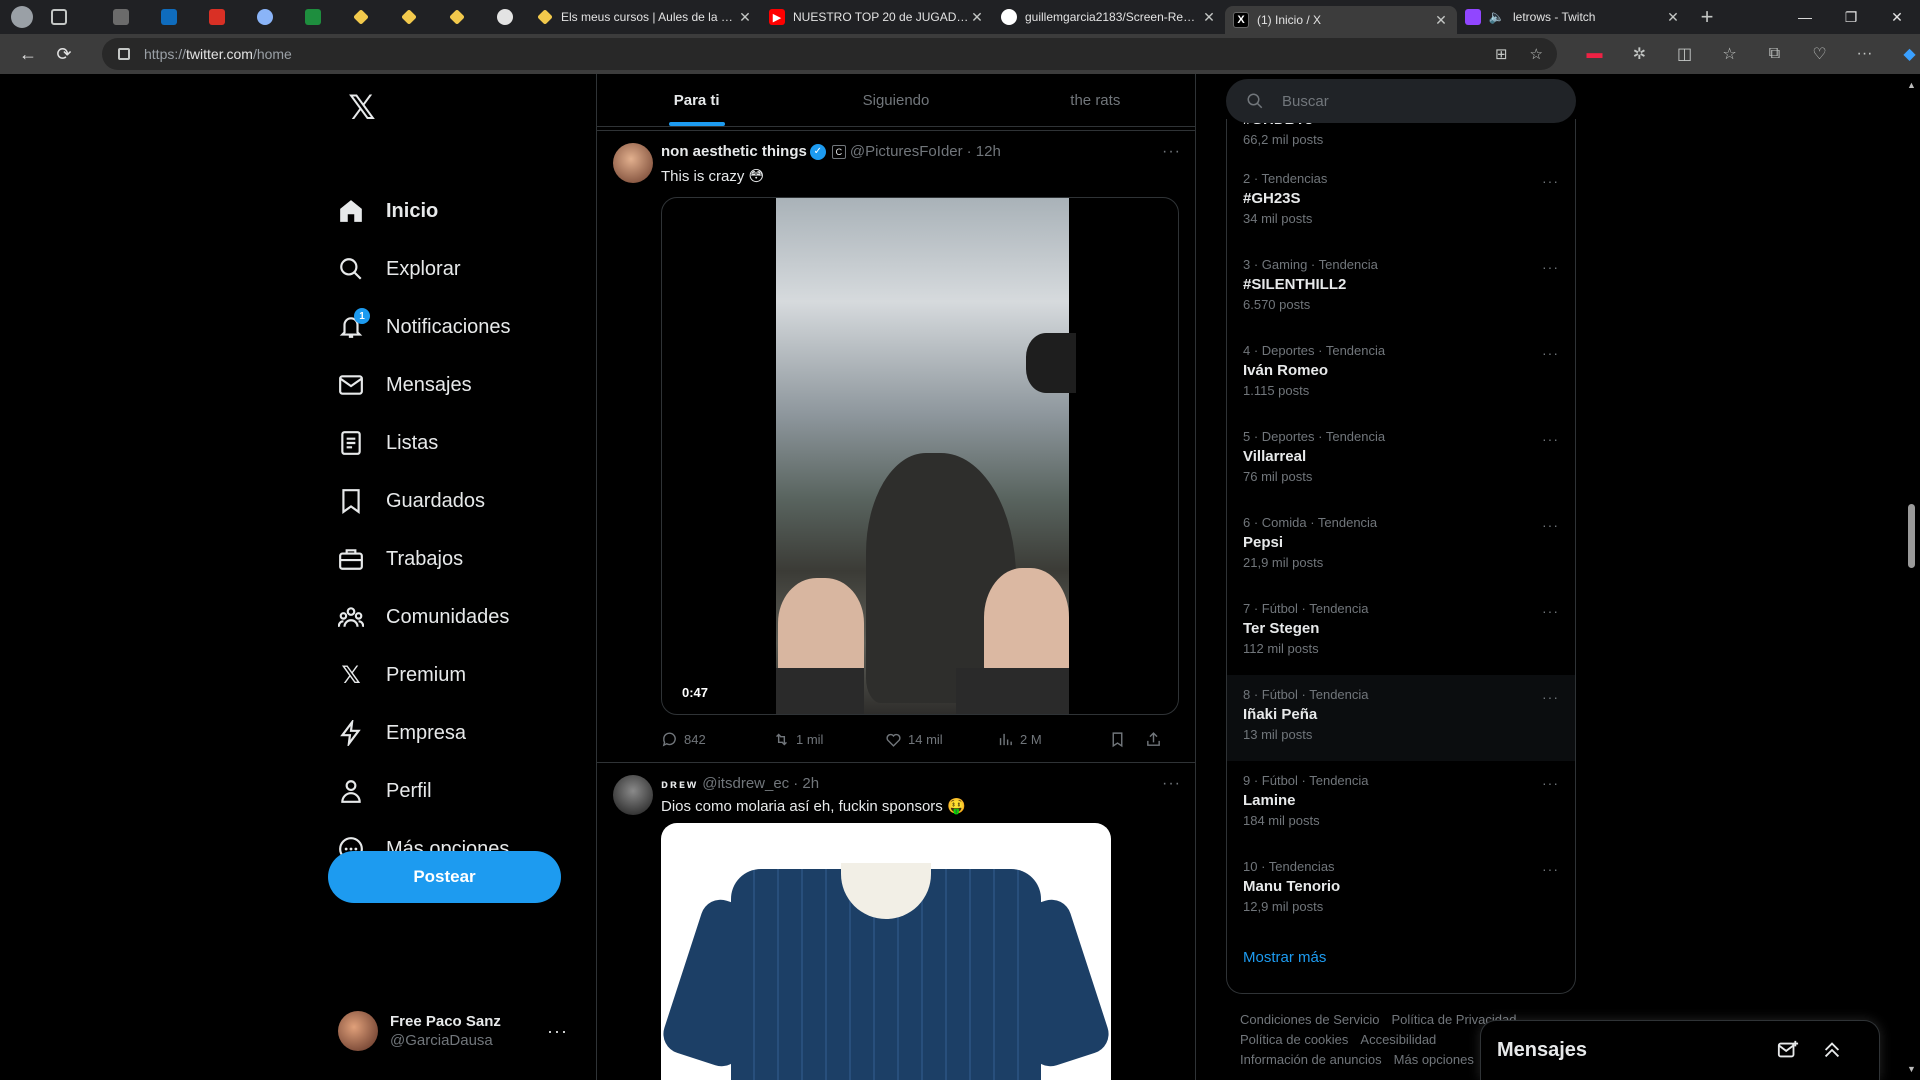  What do you see at coordinates (1897, 17) in the screenshot?
I see `window-close-icon: ✕` at bounding box center [1897, 17].